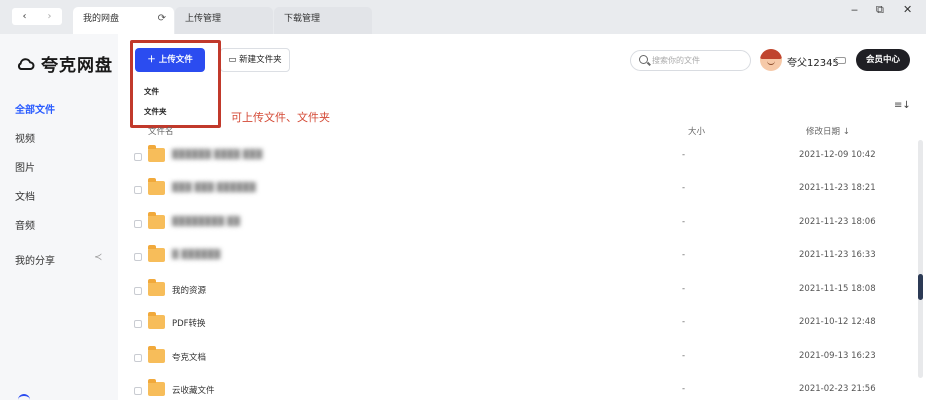 The width and height of the screenshot is (926, 408). I want to click on tab-label: 上传管理, so click(203, 19).